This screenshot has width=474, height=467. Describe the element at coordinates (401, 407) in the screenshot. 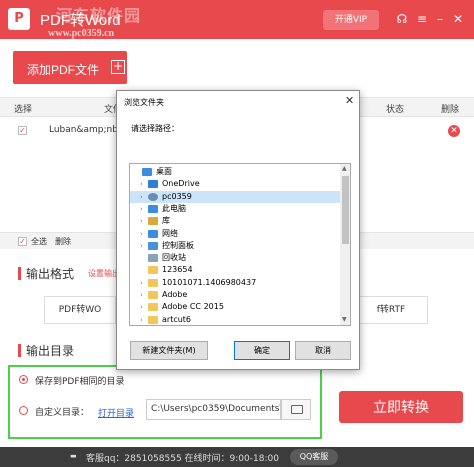

I see `convert-now-button: 立即转换` at that location.